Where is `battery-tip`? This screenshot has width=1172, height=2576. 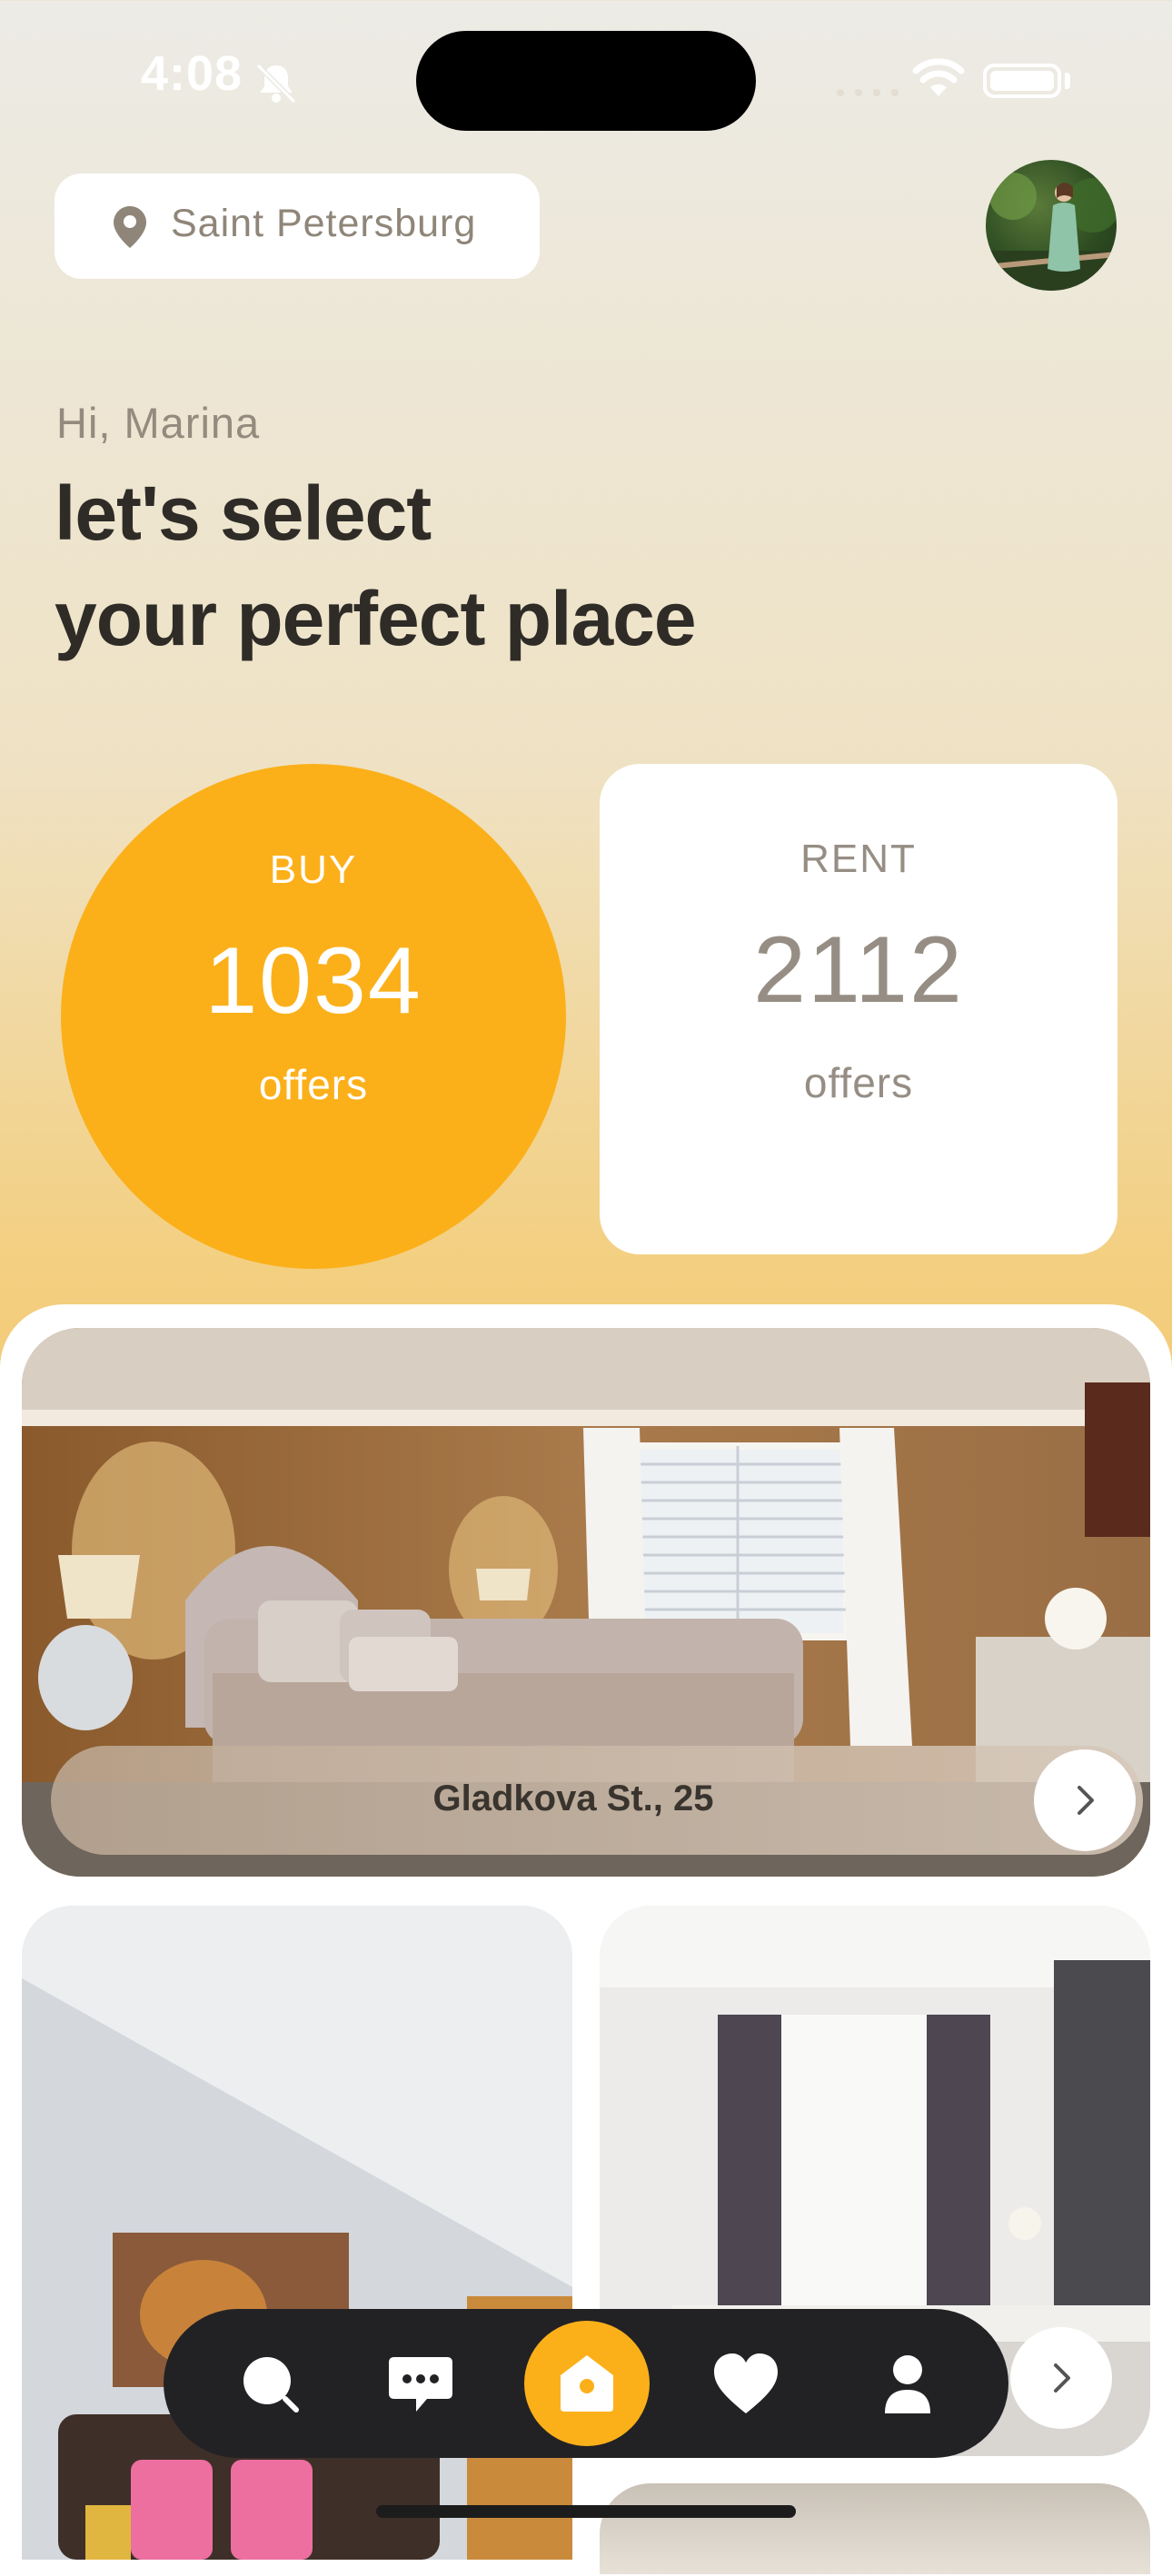 battery-tip is located at coordinates (1067, 81).